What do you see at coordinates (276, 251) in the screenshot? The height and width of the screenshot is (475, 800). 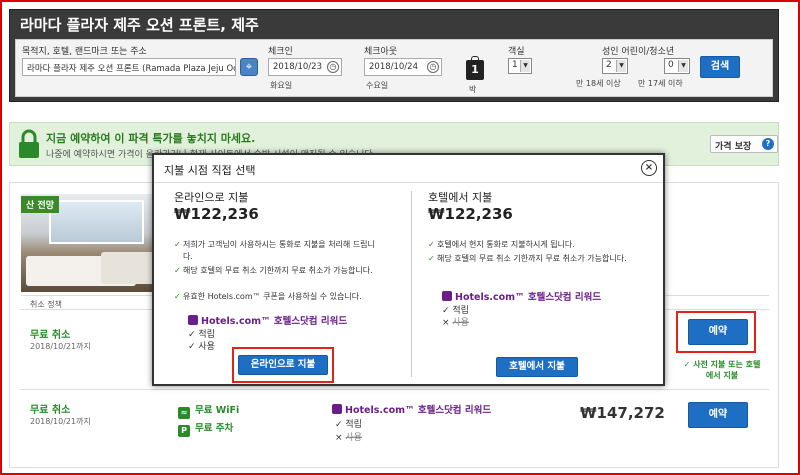 I see `online-bullet: 저희가 고객님이 사용하시는 통화로 지불을 처리해 드립니다.` at bounding box center [276, 251].